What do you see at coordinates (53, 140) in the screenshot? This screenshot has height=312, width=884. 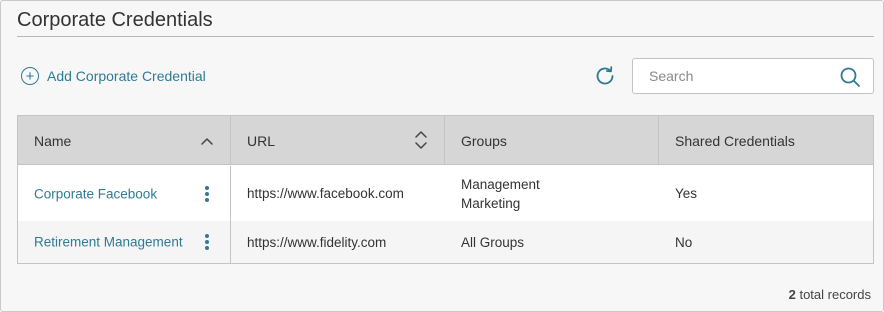 I see `column-header-label: Name` at bounding box center [53, 140].